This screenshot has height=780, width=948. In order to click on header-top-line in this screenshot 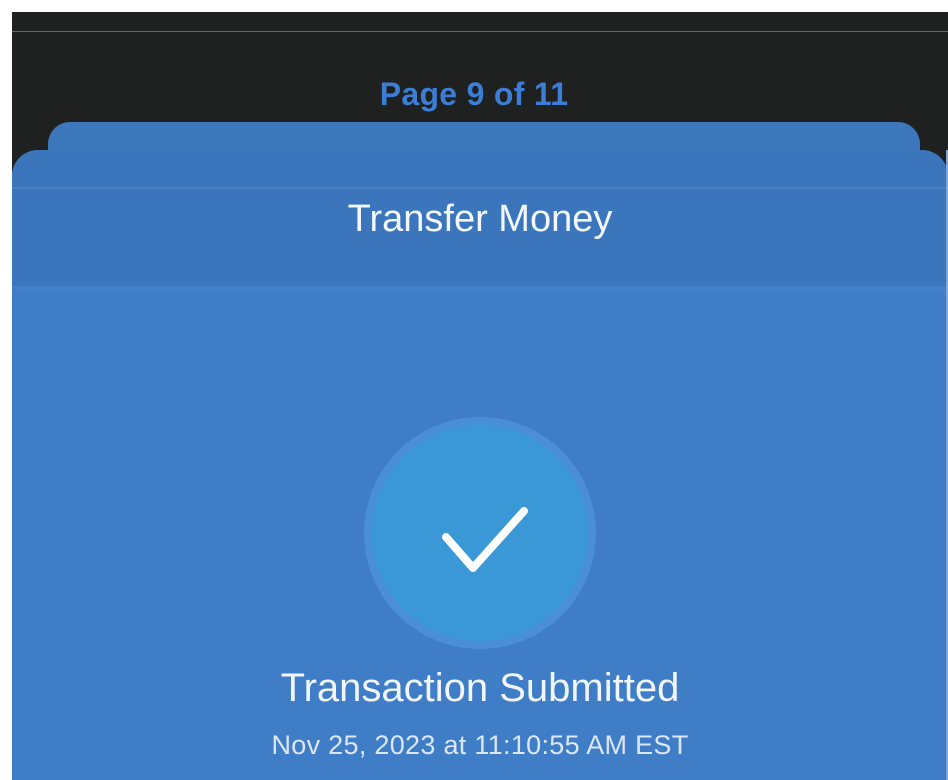, I will do `click(480, 188)`.